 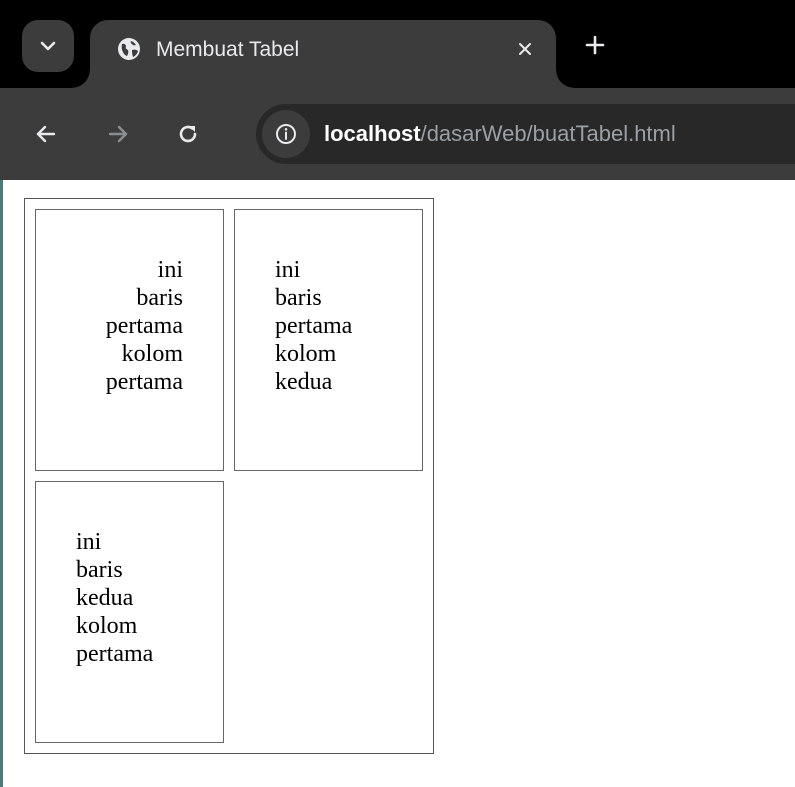 I want to click on close-icon, so click(x=525, y=49).